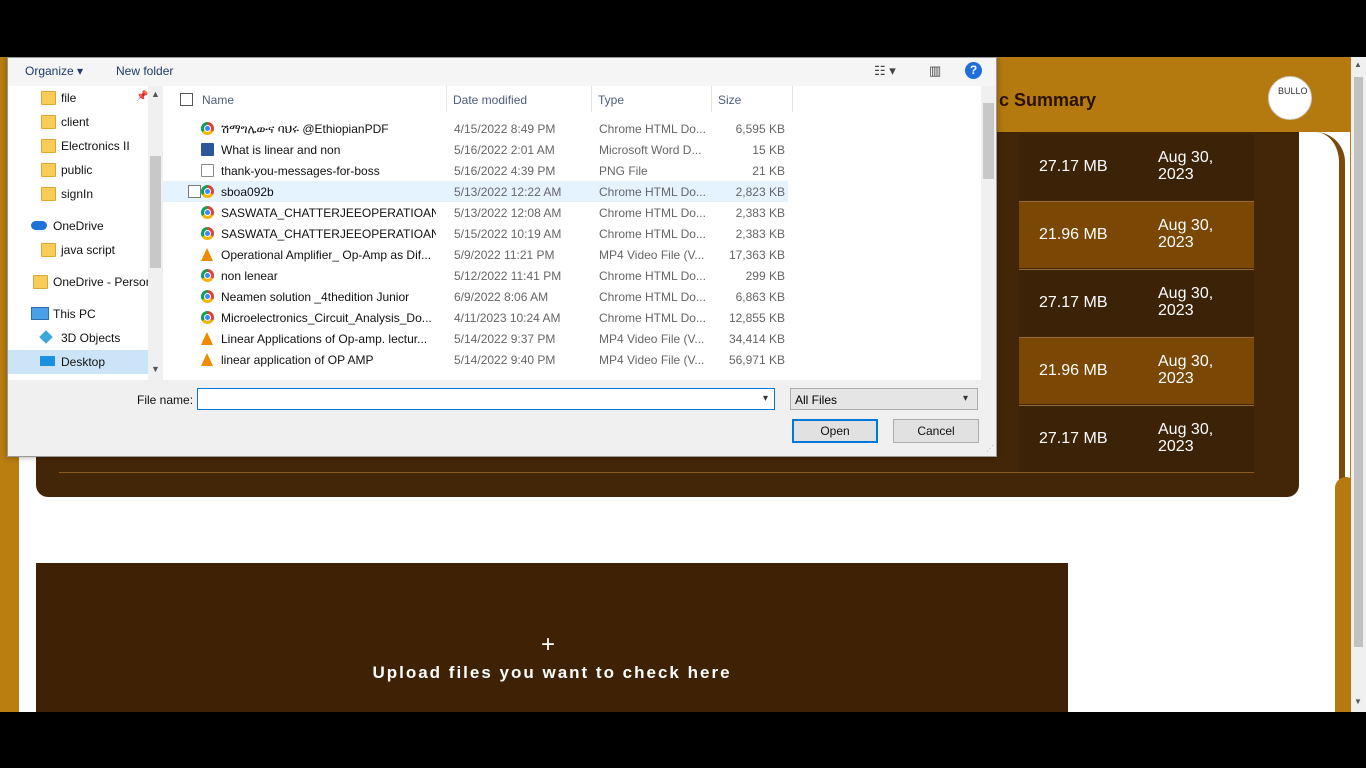 The height and width of the screenshot is (768, 1366). What do you see at coordinates (760, 213) in the screenshot?
I see `file-size: 2,383 KB` at bounding box center [760, 213].